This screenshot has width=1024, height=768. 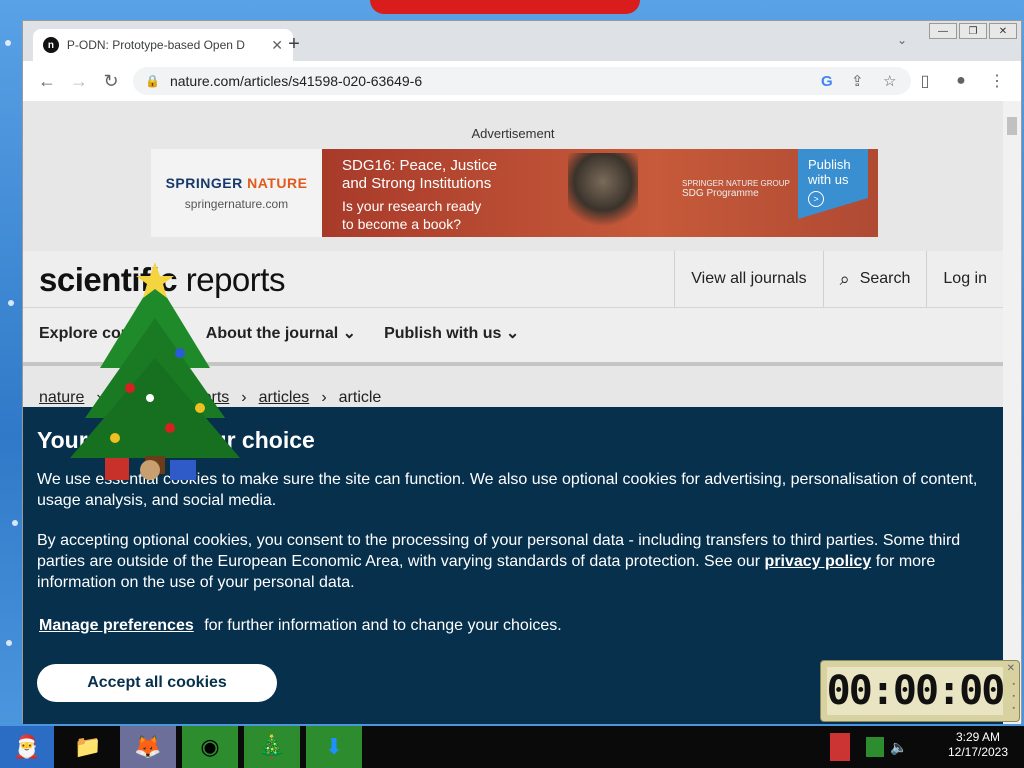 I want to click on profile-icon: ●, so click(x=961, y=81).